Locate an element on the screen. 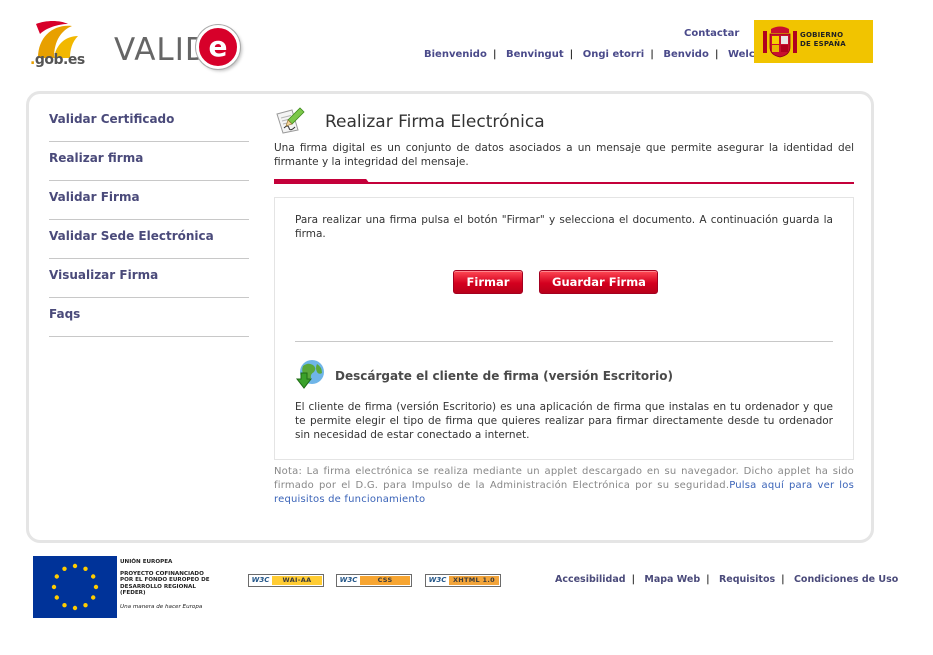 The image size is (933, 655). sidebar-item-visualizar-firma: Visualizar Firma is located at coordinates (149, 278).